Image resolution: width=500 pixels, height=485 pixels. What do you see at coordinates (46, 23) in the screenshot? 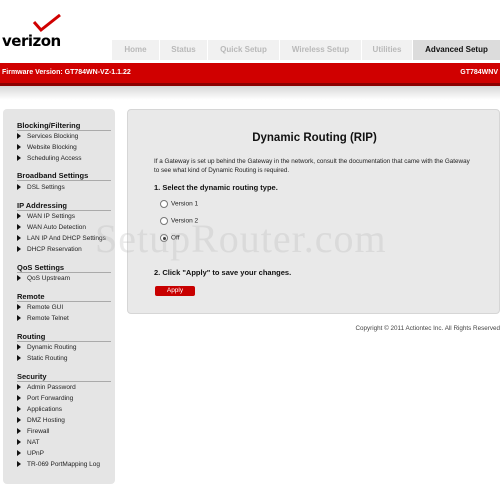
I see `logo-check-icon` at bounding box center [46, 23].